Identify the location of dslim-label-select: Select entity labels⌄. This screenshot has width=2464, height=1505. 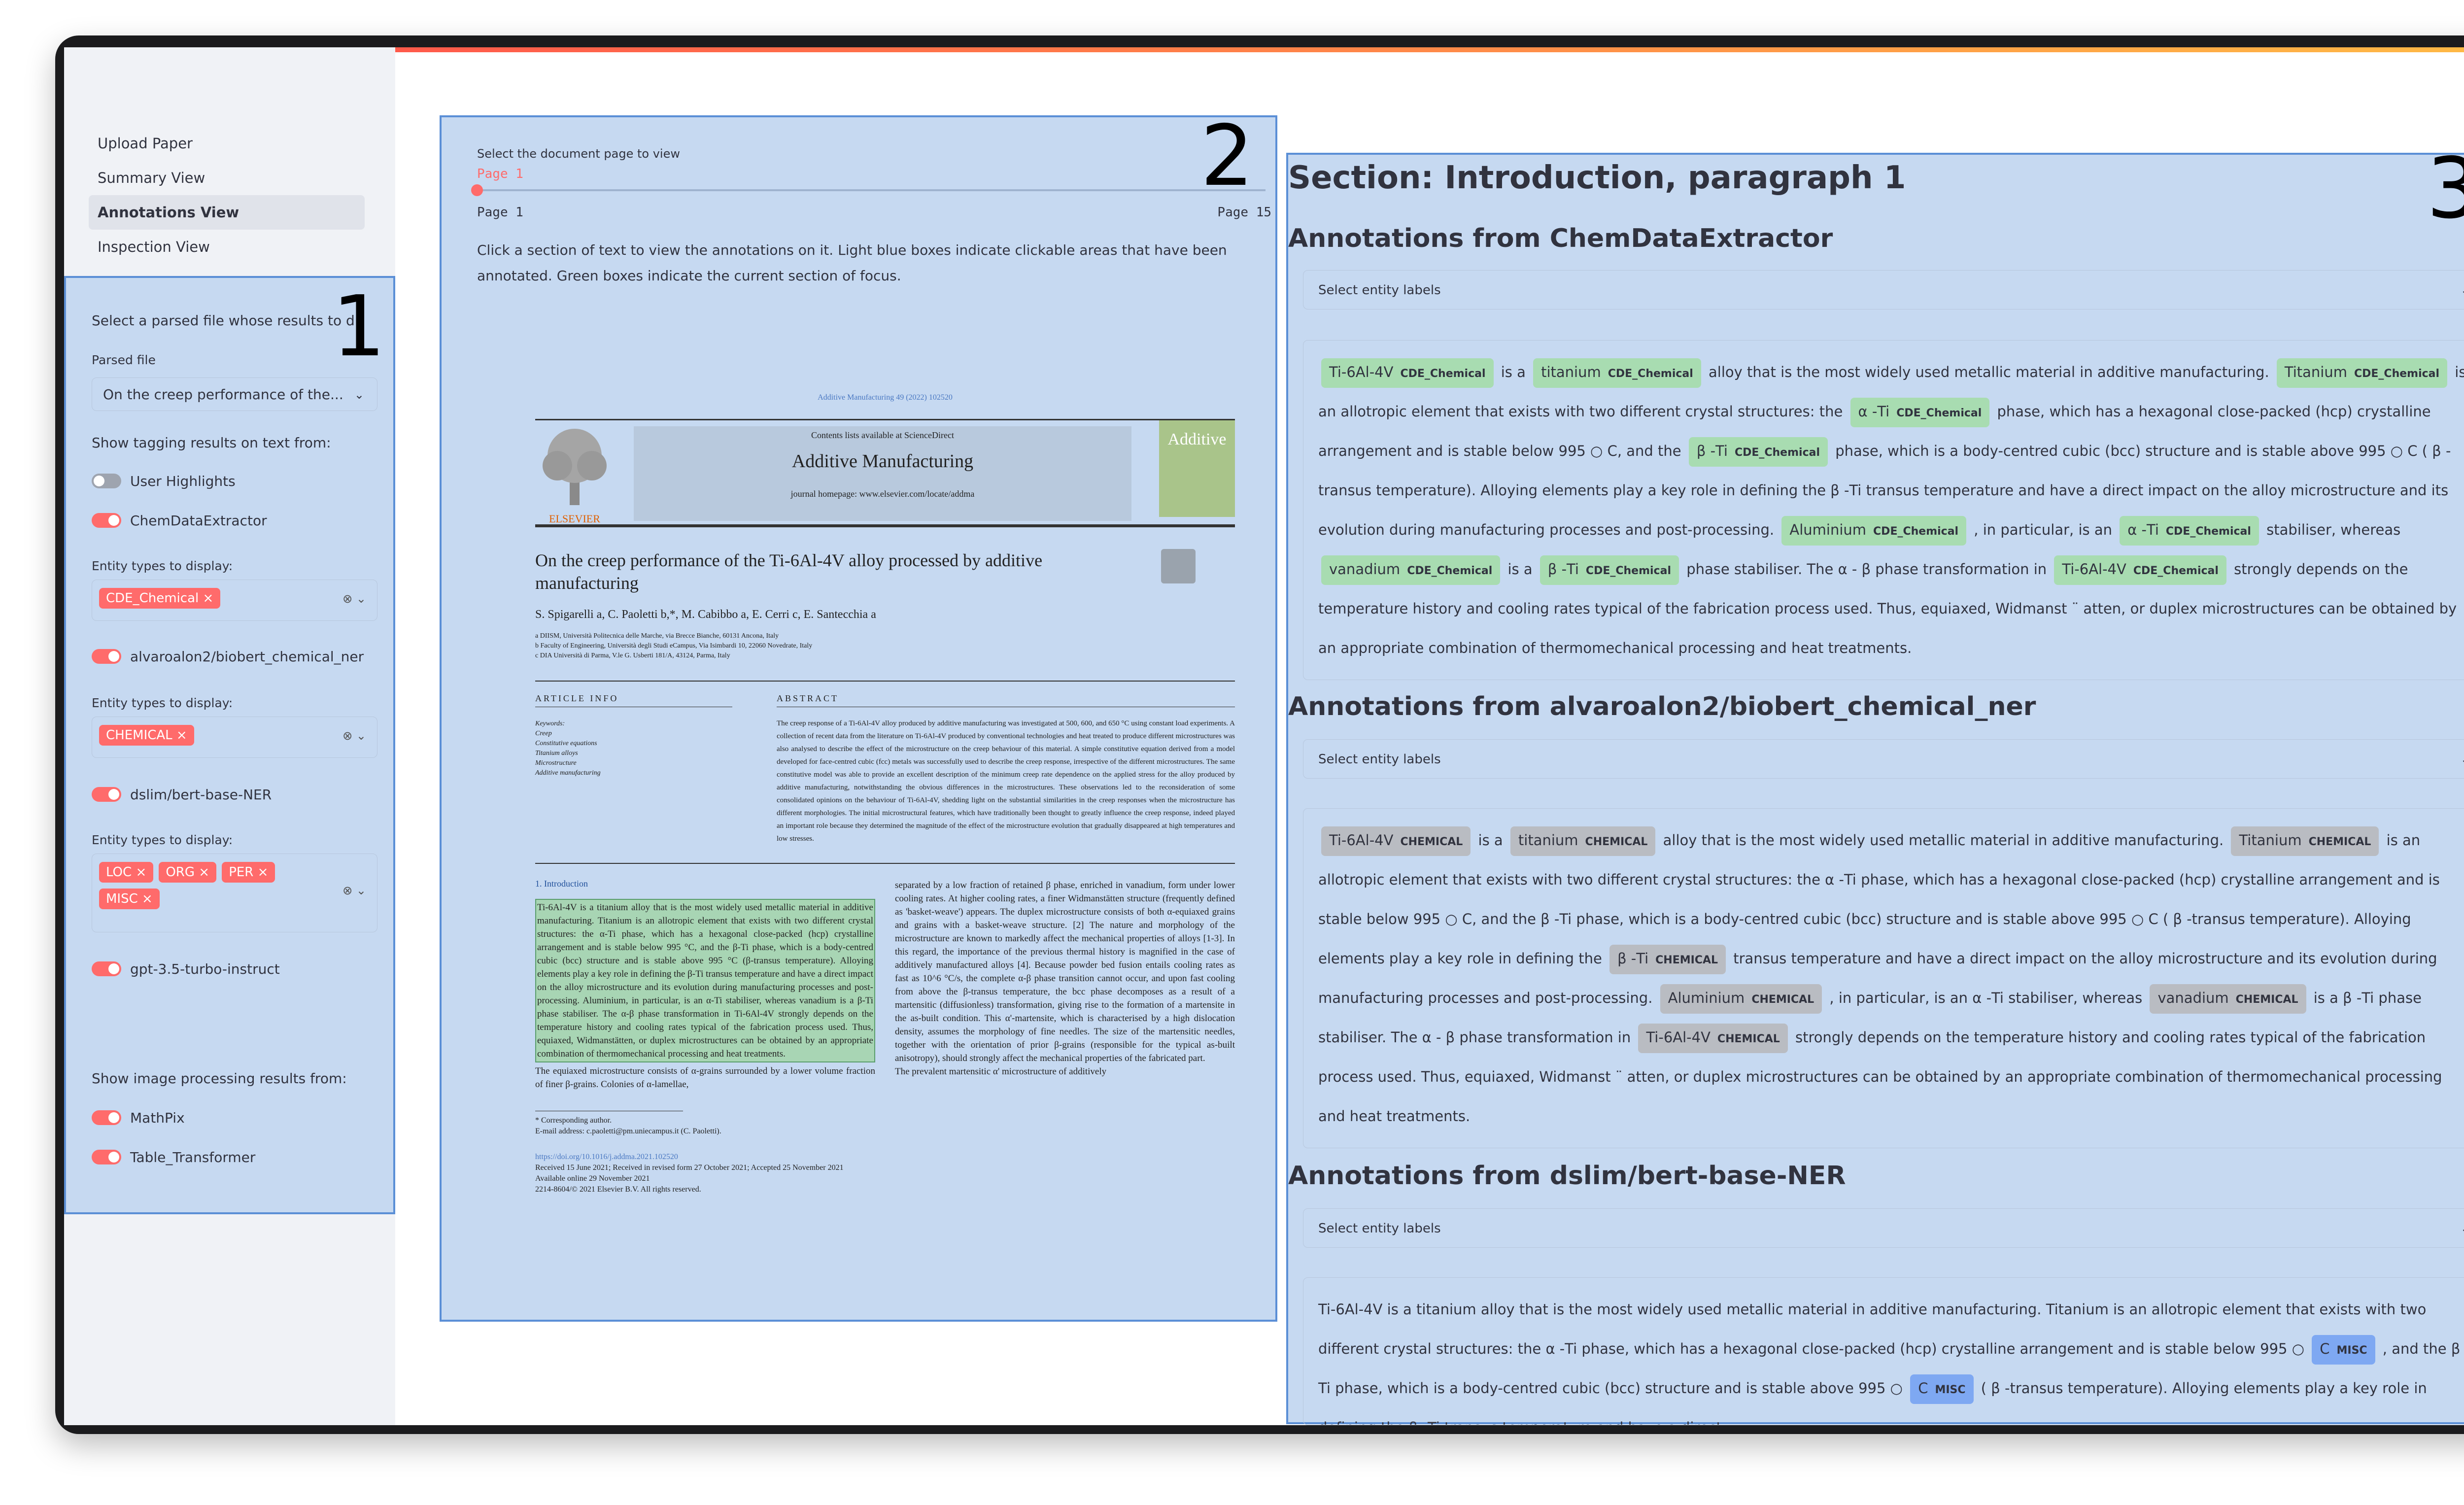
(1883, 1228).